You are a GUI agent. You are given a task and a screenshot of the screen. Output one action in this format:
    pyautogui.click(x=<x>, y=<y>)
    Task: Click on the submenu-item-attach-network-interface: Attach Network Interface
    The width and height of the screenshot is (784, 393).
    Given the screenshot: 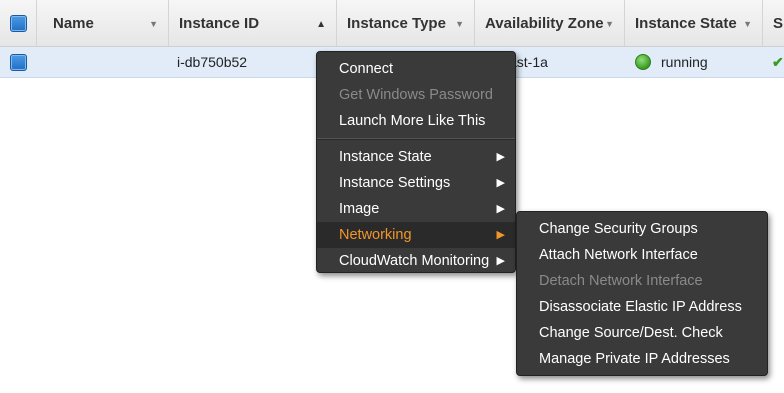 What is the action you would take?
    pyautogui.click(x=642, y=255)
    